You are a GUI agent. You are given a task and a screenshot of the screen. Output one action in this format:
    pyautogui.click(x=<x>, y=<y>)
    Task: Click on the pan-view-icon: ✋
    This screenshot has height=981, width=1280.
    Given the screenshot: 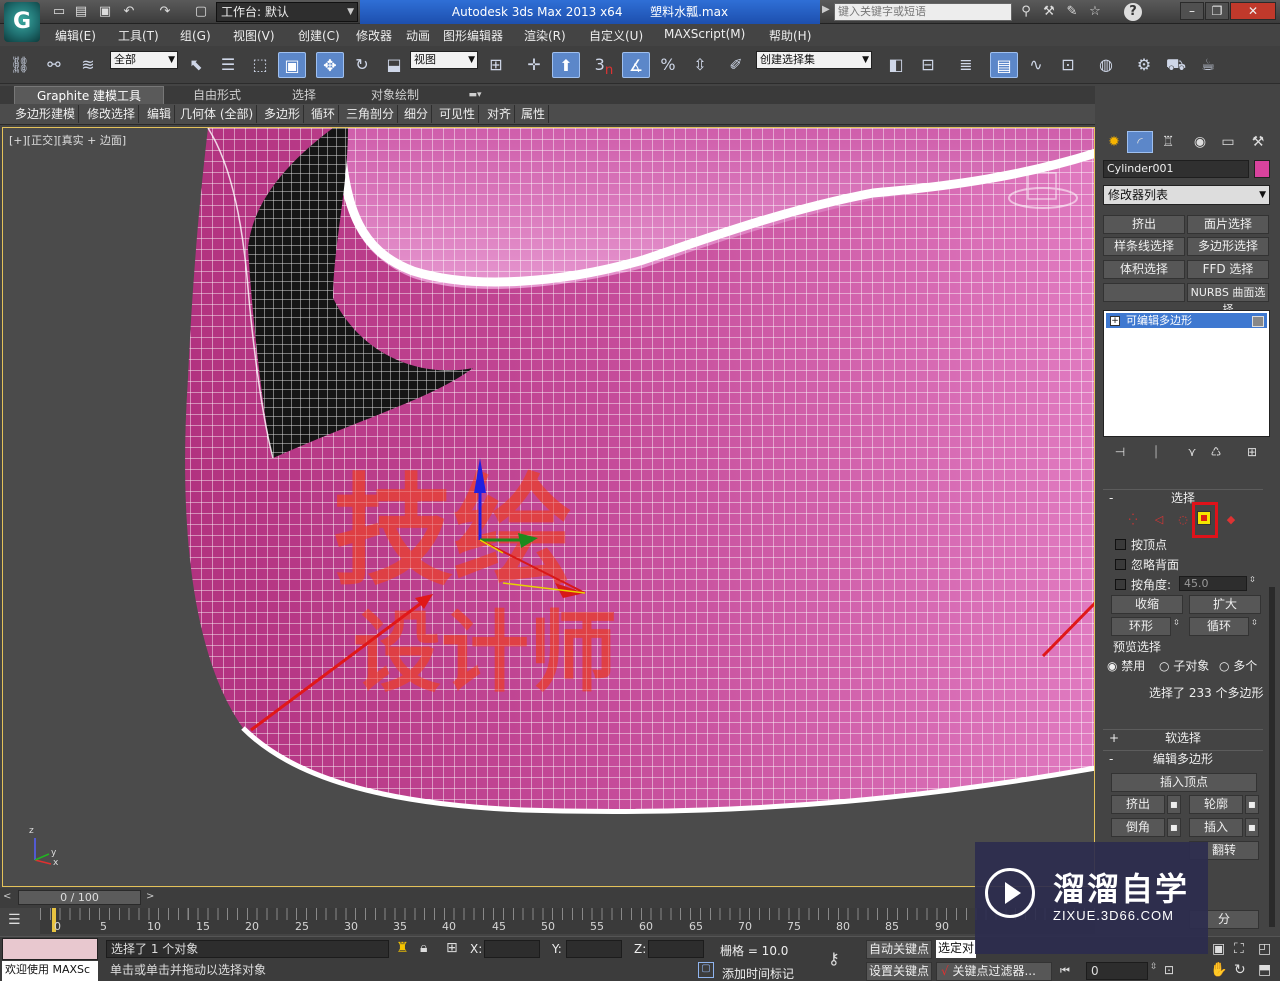 What is the action you would take?
    pyautogui.click(x=1218, y=970)
    